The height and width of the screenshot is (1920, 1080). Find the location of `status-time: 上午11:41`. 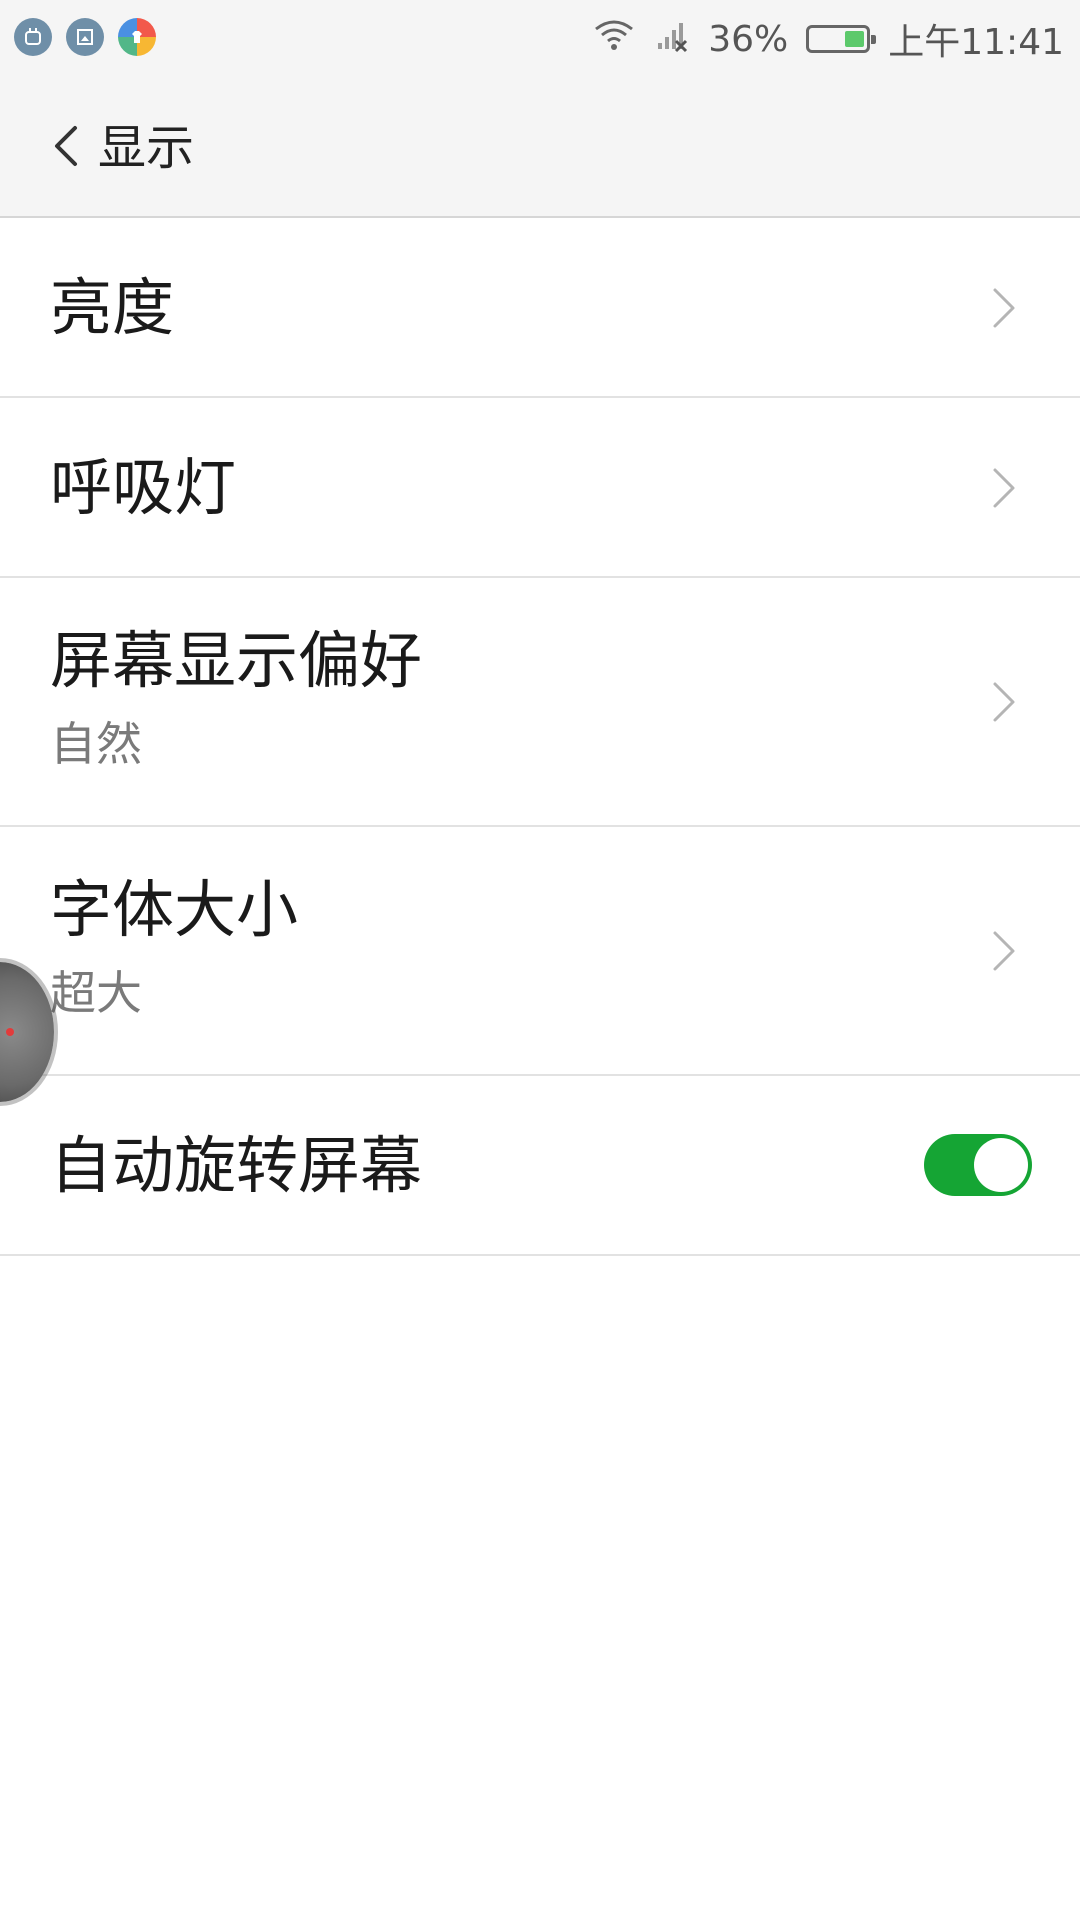

status-time: 上午11:41 is located at coordinates (976, 42).